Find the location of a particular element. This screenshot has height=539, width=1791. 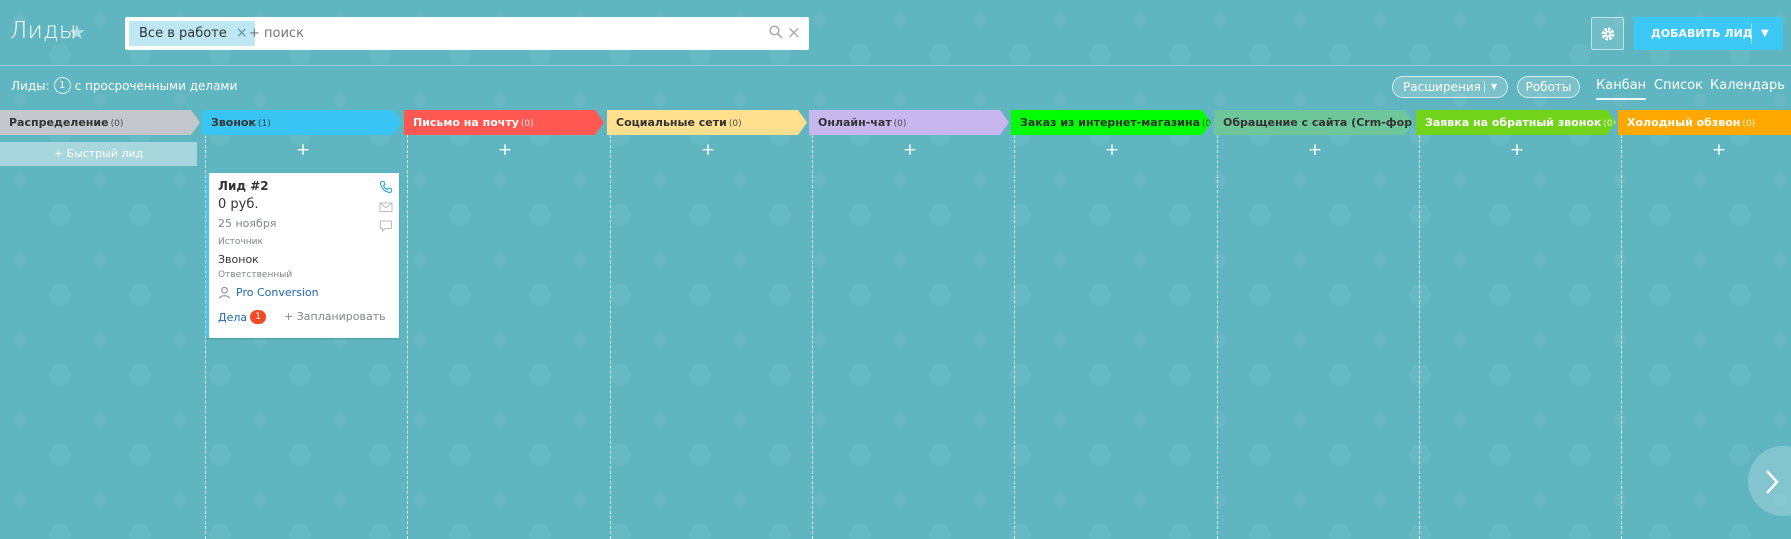

responsible-user: Pro Conversion is located at coordinates (268, 292).